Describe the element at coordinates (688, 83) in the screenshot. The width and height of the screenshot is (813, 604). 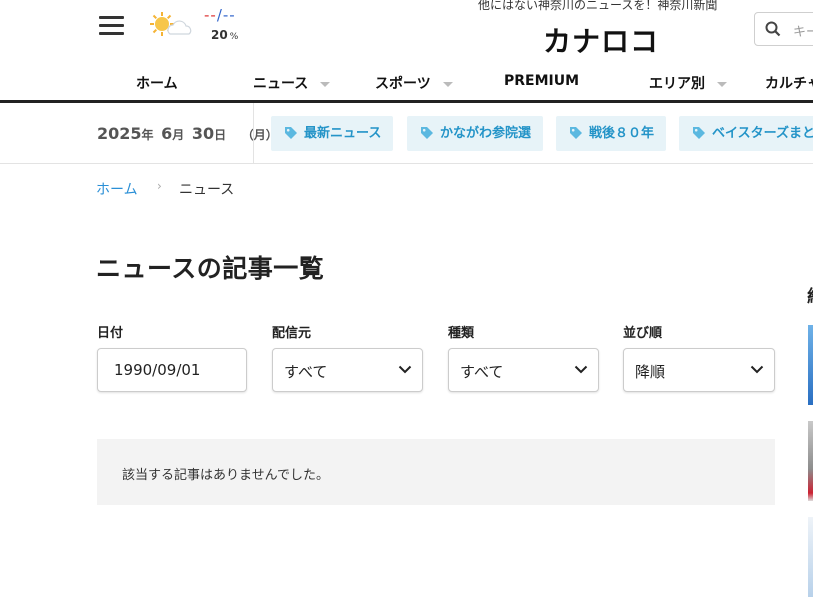
I see `nav-item-area: エリア別` at that location.